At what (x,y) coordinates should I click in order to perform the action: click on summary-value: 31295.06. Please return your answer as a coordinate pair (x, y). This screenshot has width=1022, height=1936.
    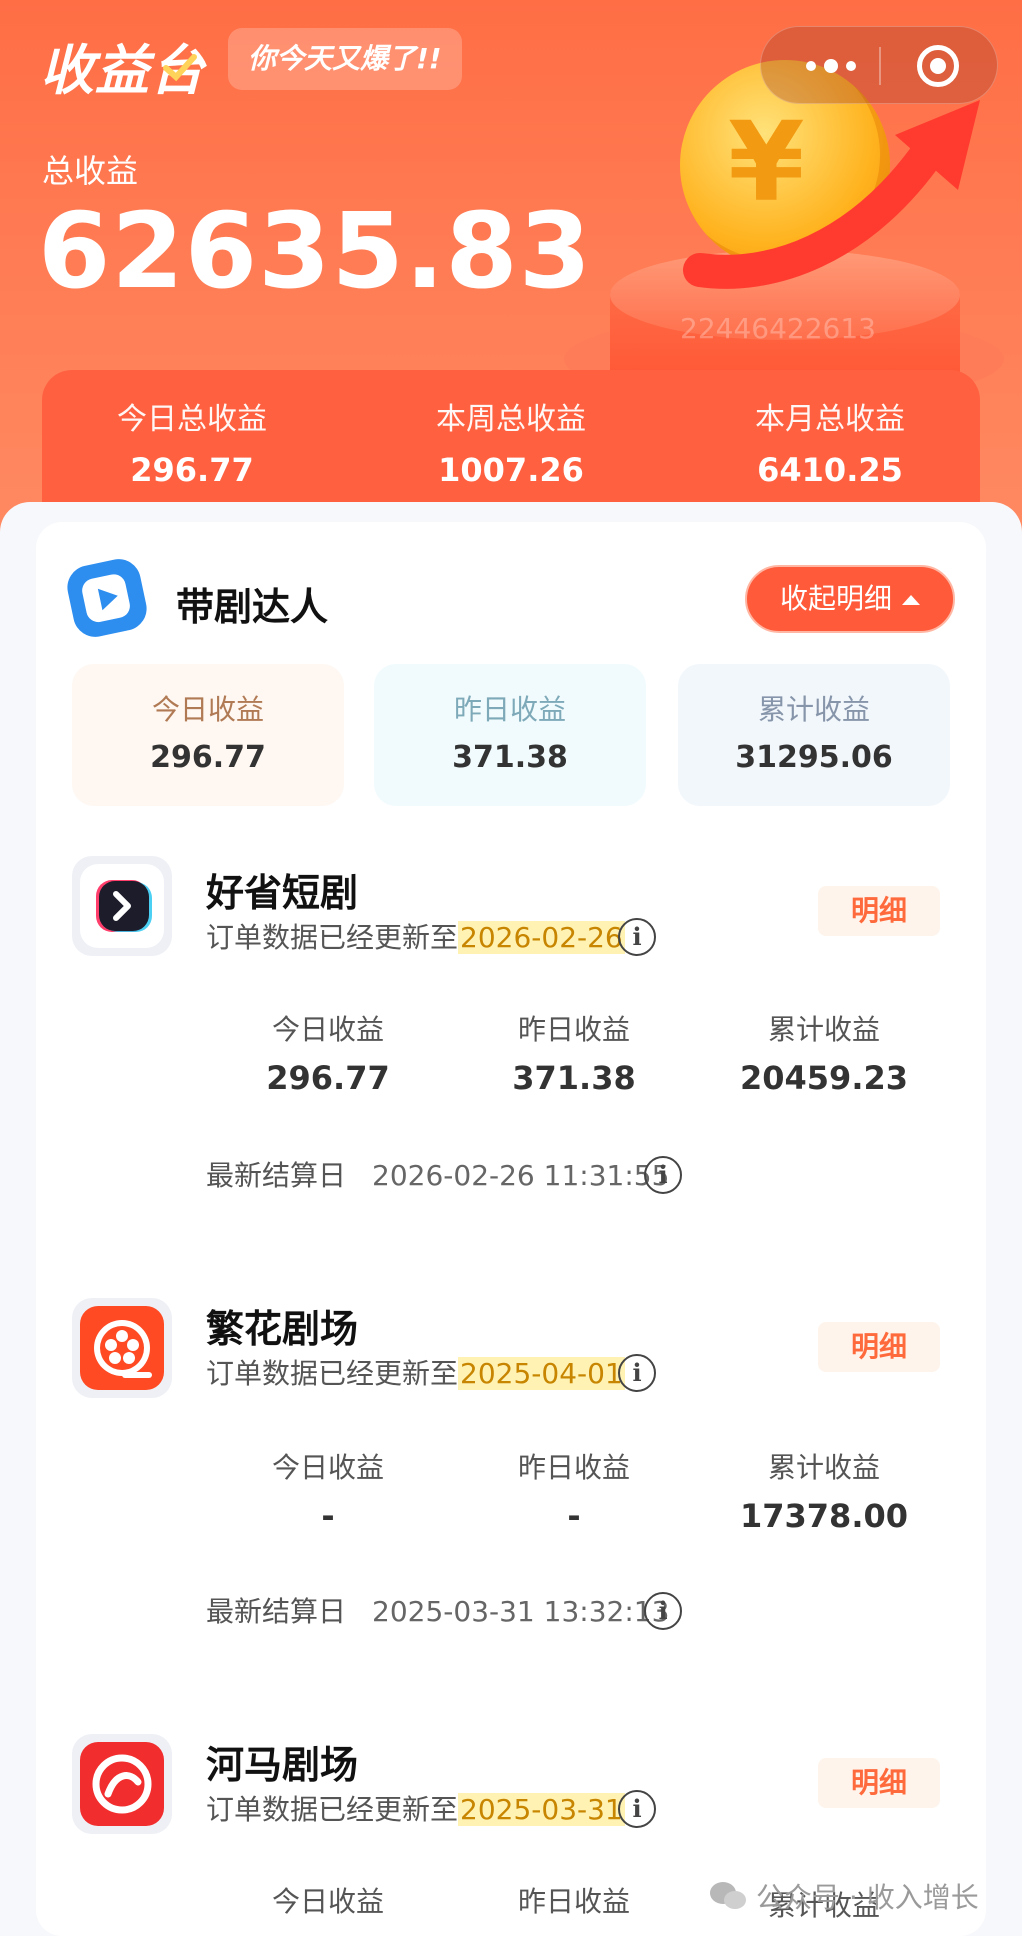
    Looking at the image, I should click on (814, 757).